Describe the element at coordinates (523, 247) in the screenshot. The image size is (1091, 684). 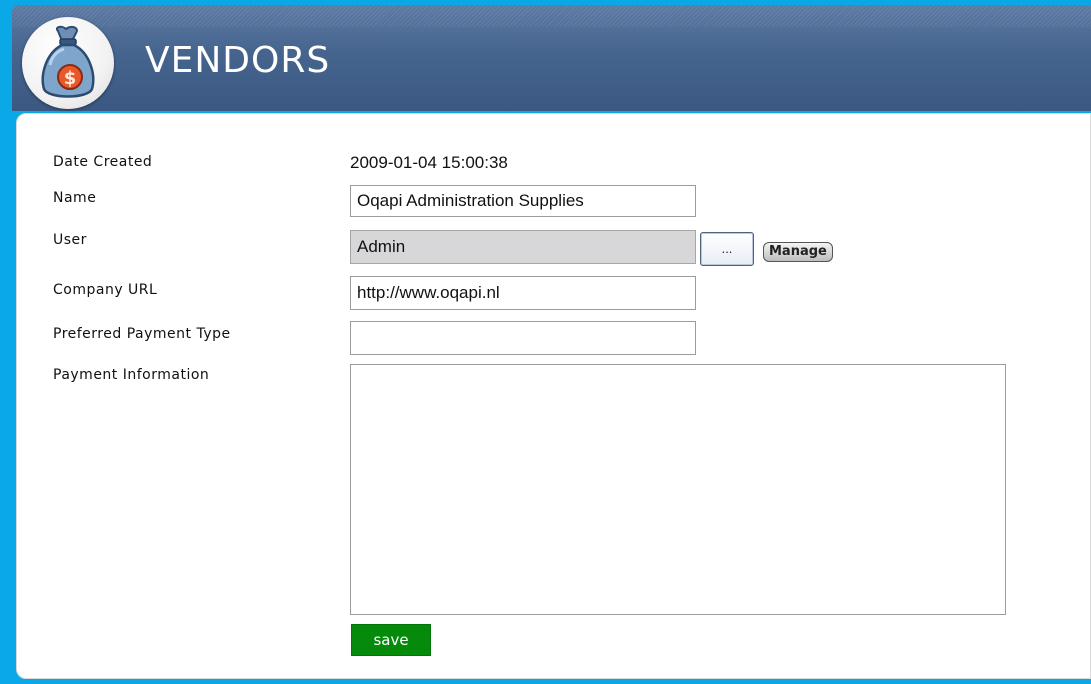
I see `user-field` at that location.